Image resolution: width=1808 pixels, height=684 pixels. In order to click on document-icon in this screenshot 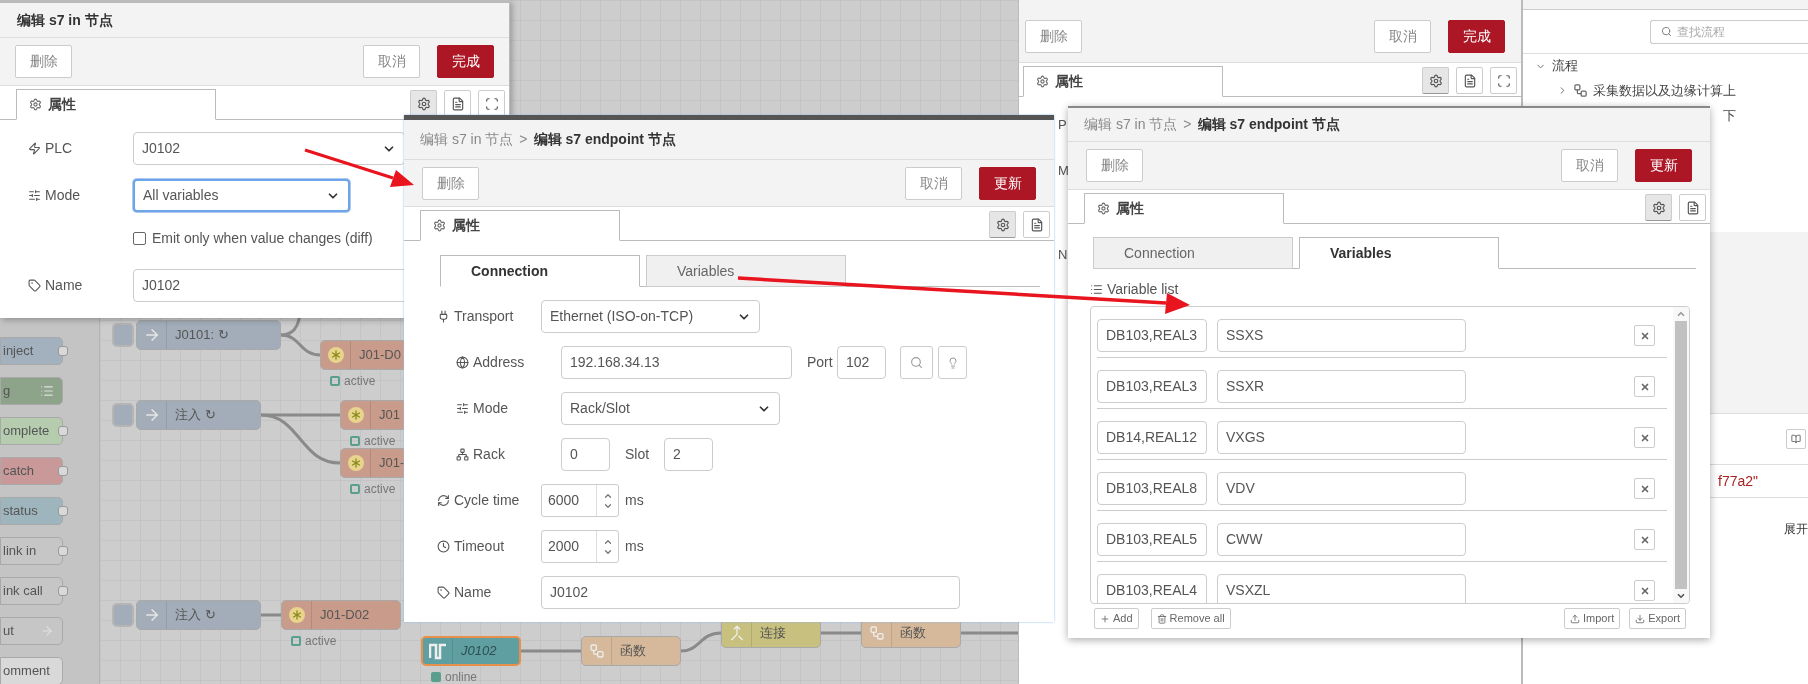, I will do `click(1469, 80)`.